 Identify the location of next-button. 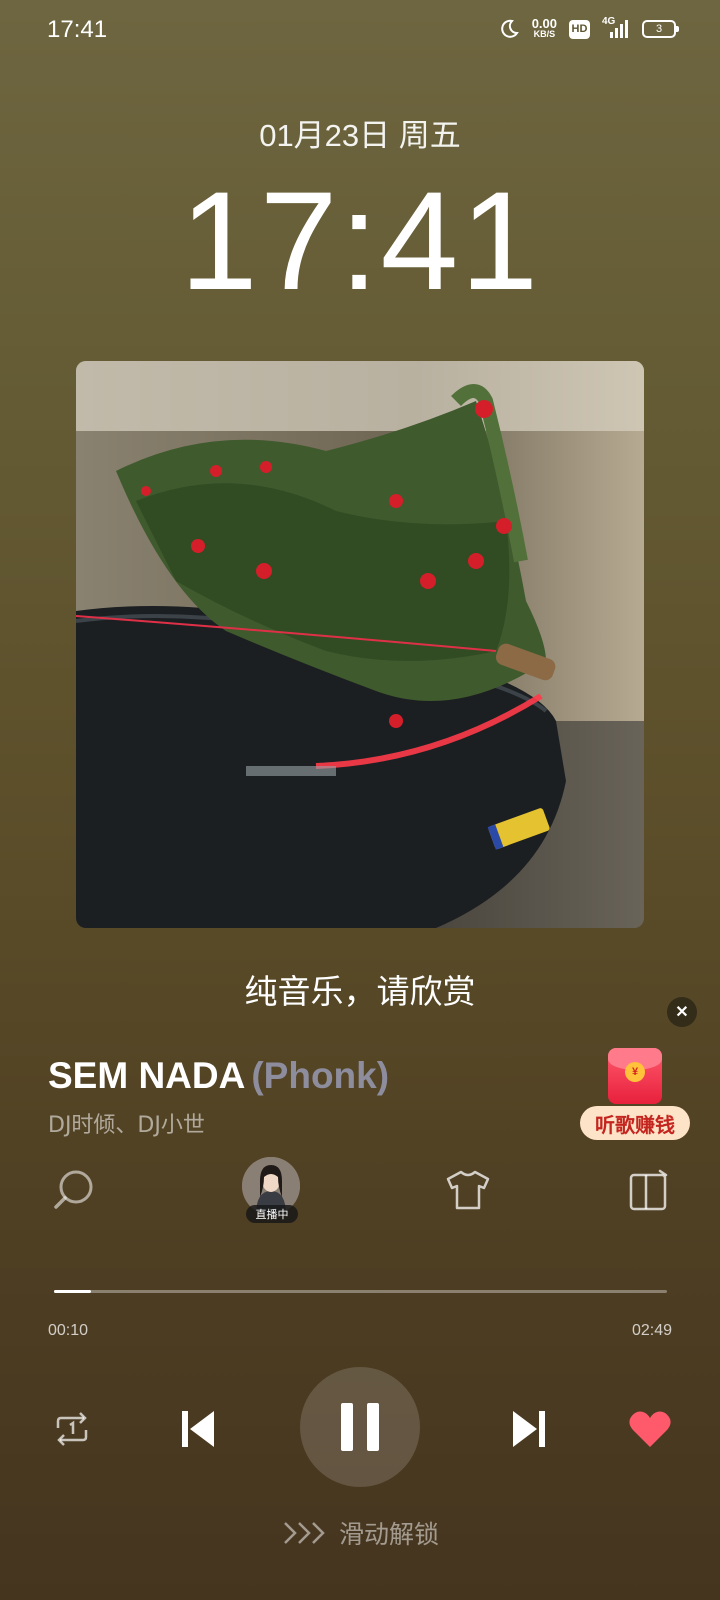
(529, 1429).